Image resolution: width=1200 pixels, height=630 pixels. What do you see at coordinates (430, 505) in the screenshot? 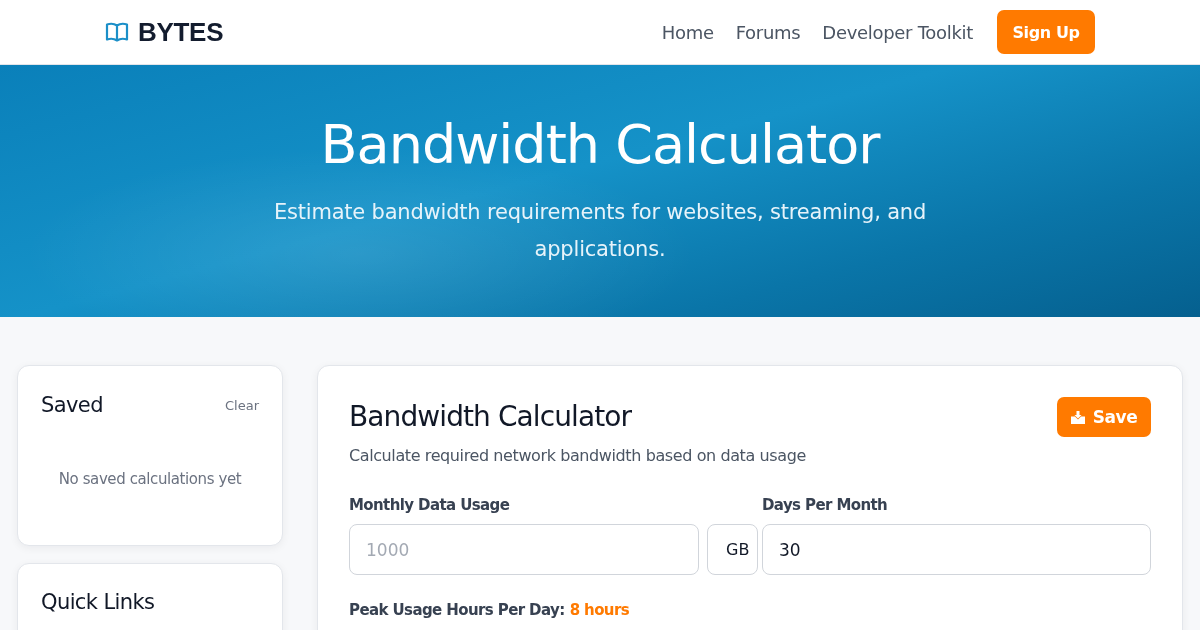
I see `field-label: Monthly Data Usage` at bounding box center [430, 505].